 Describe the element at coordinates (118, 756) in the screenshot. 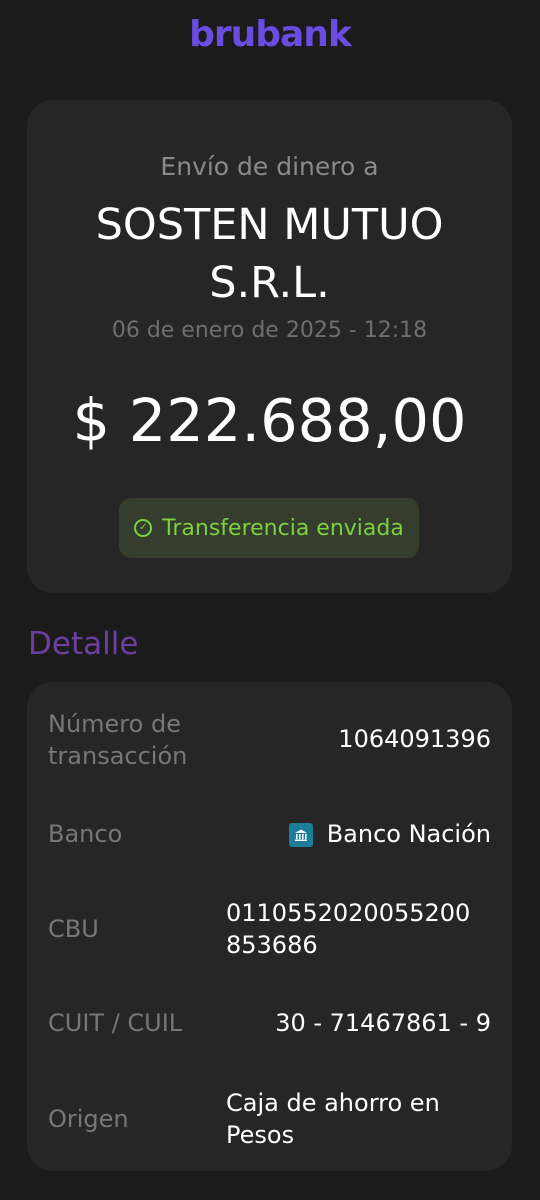

I see `label-line2: transacción` at that location.